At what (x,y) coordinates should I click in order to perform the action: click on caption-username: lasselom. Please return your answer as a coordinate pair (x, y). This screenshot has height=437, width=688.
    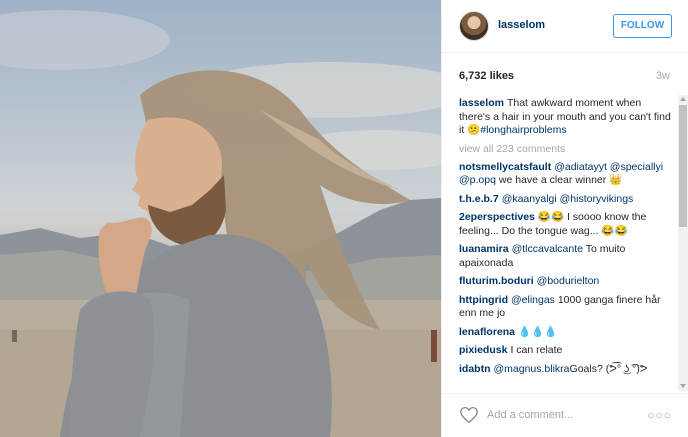
    Looking at the image, I should click on (481, 103).